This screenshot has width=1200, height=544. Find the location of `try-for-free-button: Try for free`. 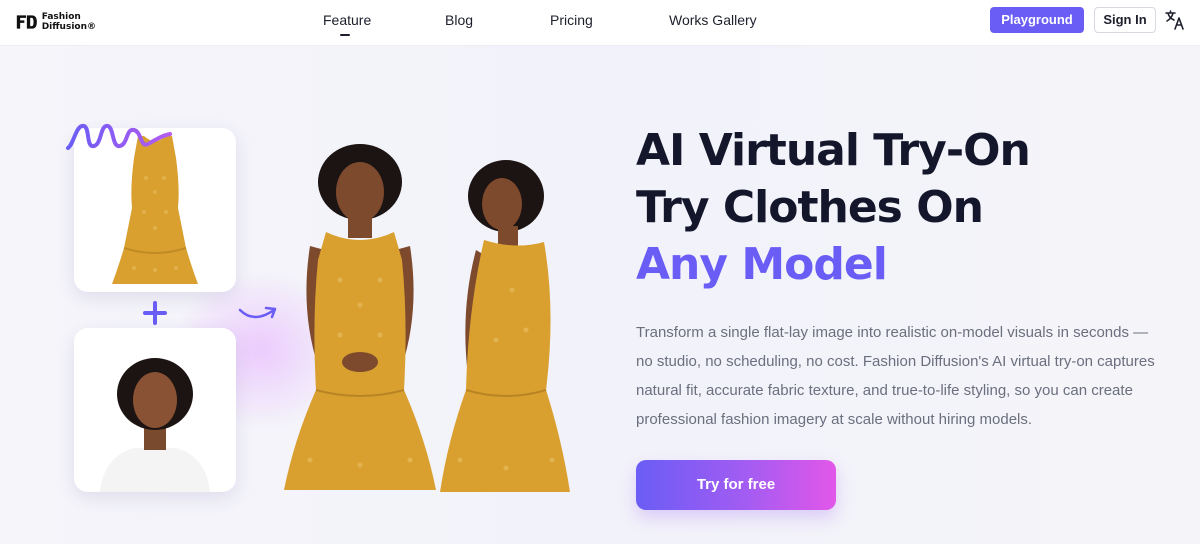

try-for-free-button: Try for free is located at coordinates (736, 485).